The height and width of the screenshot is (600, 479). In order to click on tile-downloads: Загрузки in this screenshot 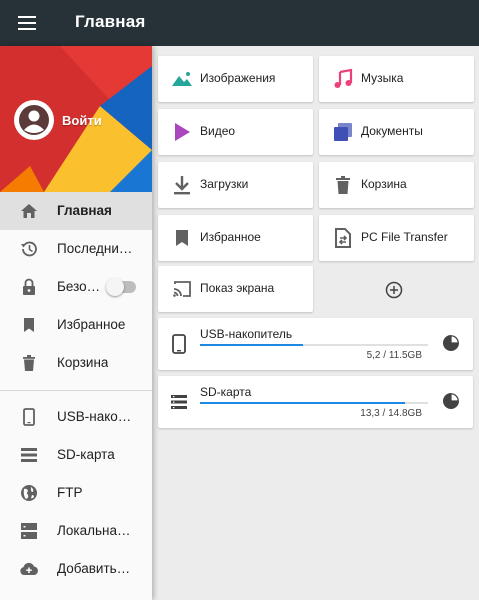, I will do `click(235, 185)`.